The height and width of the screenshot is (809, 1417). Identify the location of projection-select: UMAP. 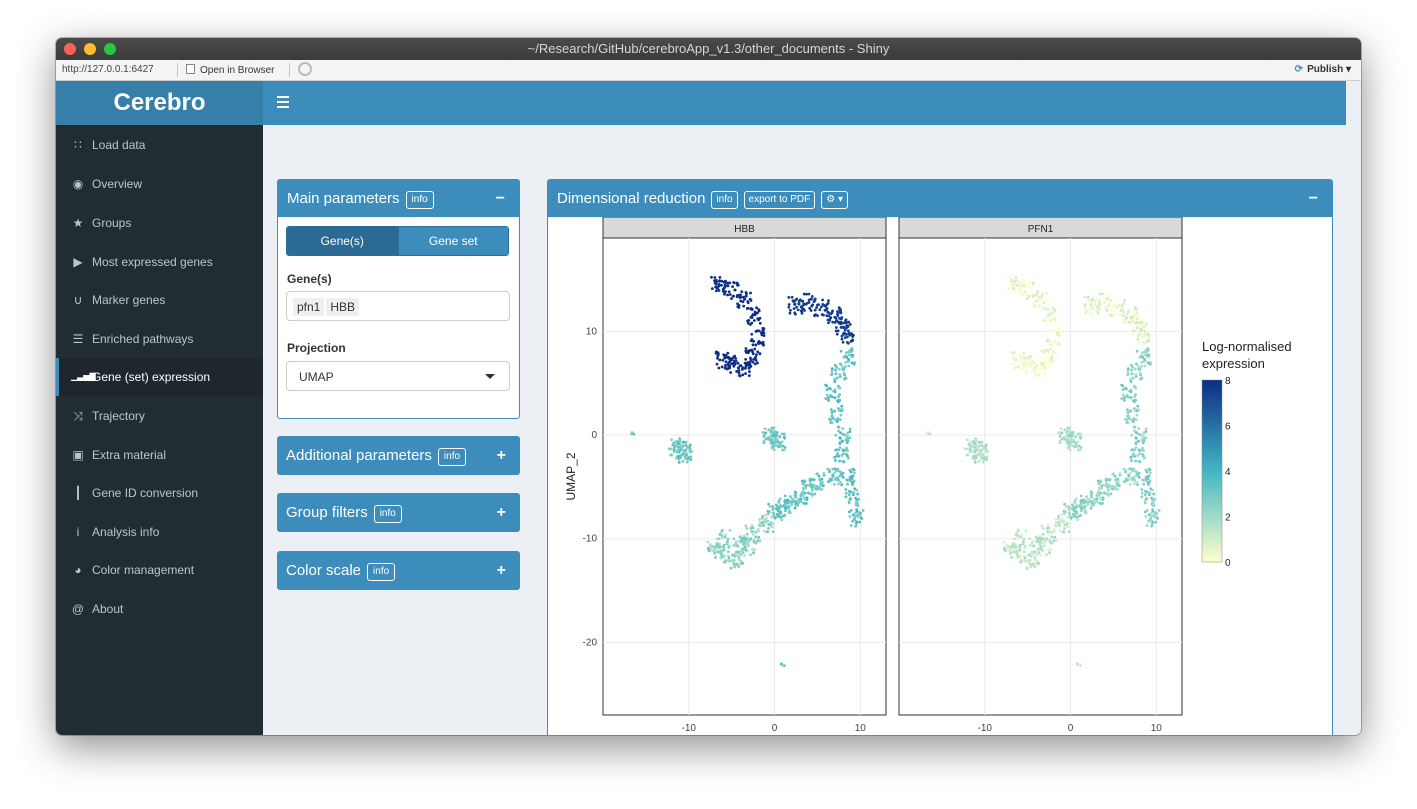
(398, 376).